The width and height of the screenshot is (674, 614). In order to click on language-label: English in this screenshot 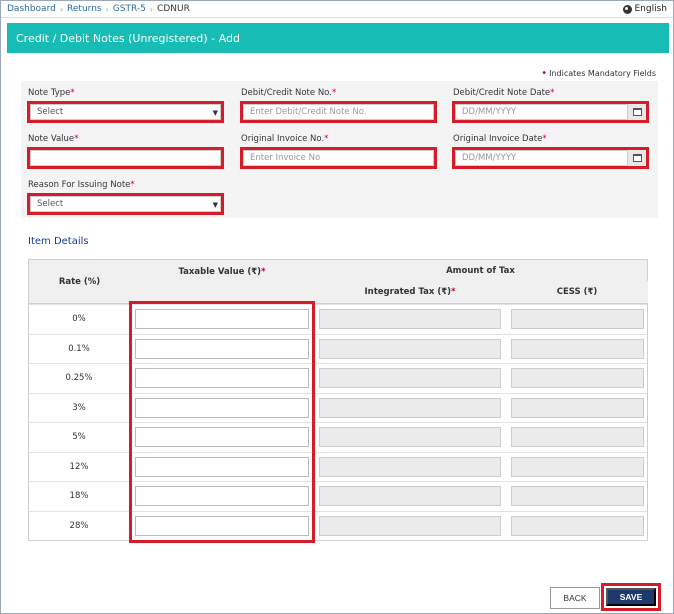, I will do `click(651, 9)`.